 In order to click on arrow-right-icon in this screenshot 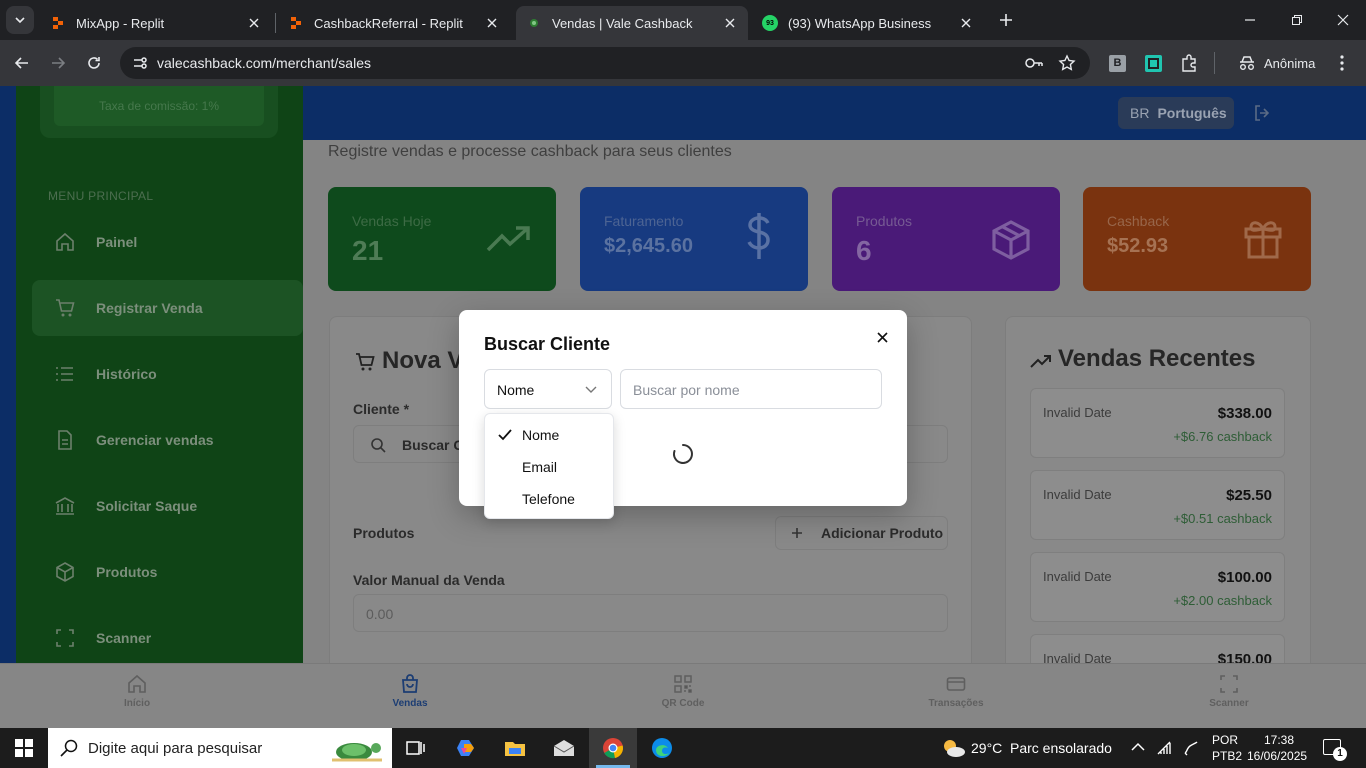, I will do `click(59, 63)`.